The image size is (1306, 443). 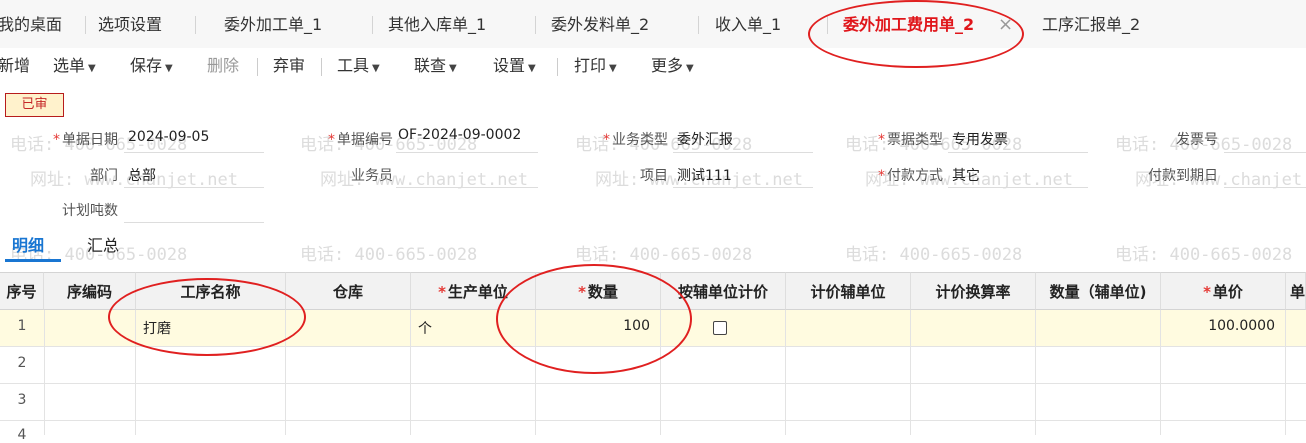 What do you see at coordinates (1005, 24) in the screenshot?
I see `close-tab-icon: ×` at bounding box center [1005, 24].